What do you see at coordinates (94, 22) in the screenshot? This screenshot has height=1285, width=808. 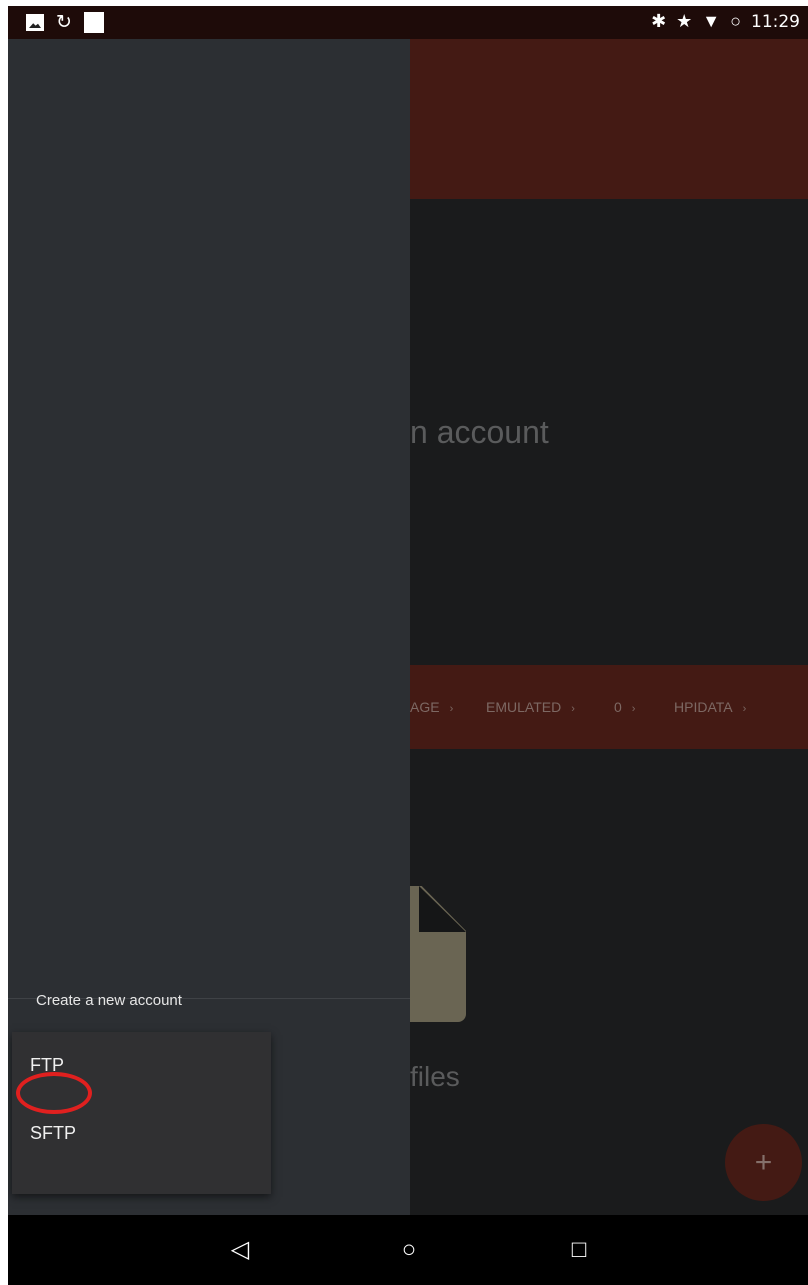 I see `white-square-icon` at bounding box center [94, 22].